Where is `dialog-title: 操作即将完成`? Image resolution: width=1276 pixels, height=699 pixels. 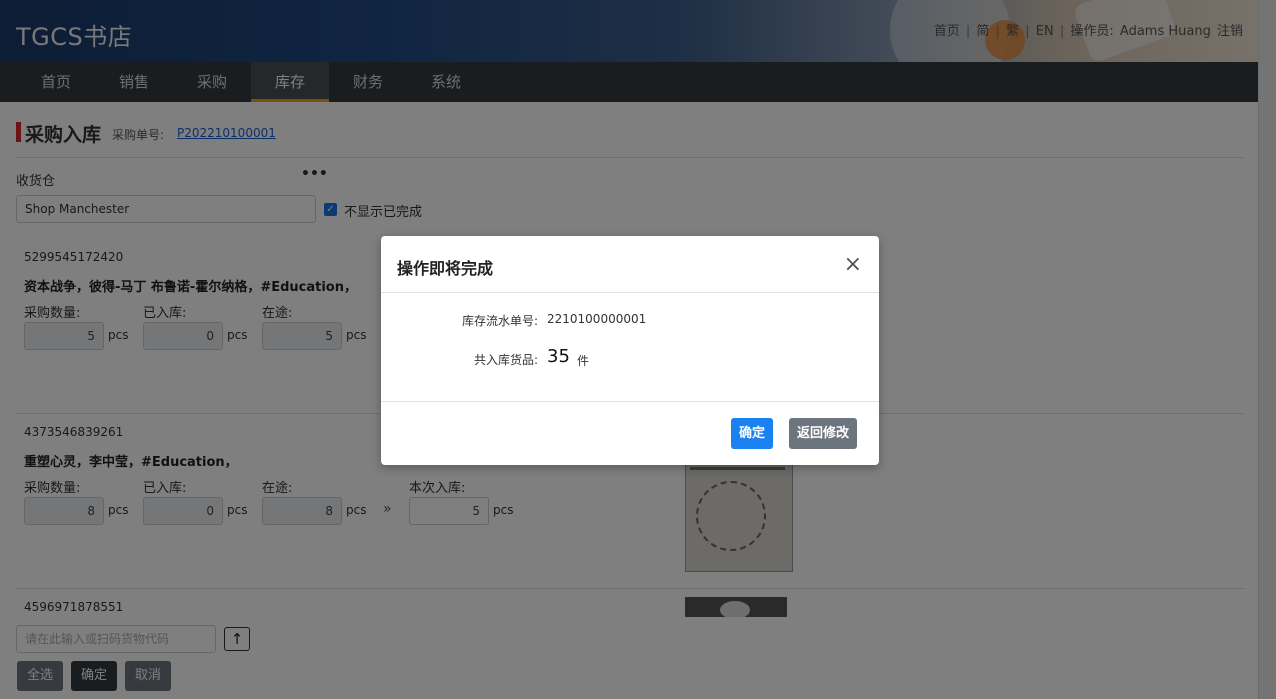
dialog-title: 操作即将完成 is located at coordinates (445, 268).